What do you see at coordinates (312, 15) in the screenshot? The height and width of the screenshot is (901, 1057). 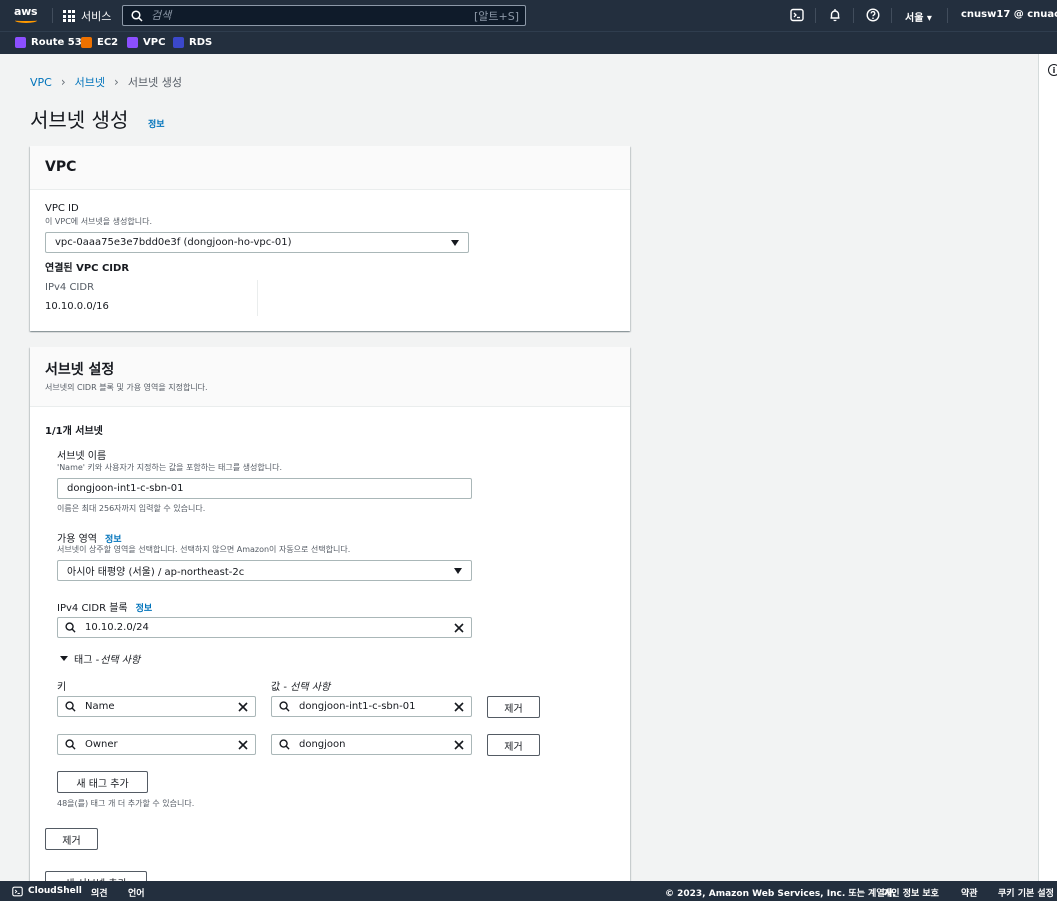 I see `search-input` at bounding box center [312, 15].